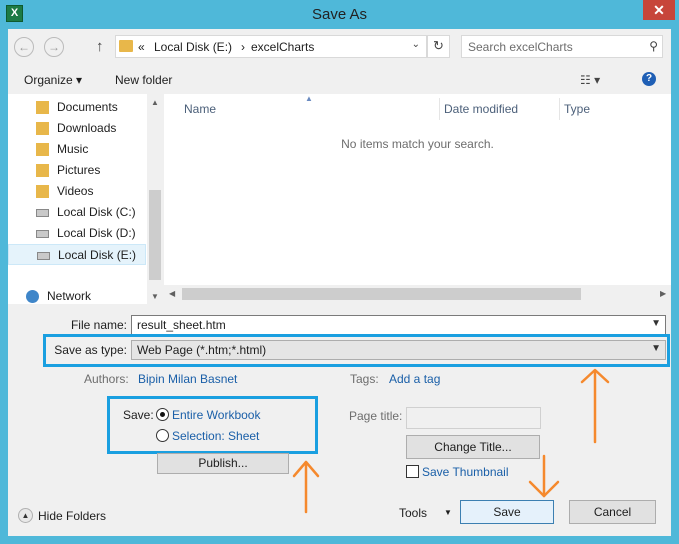 Image resolution: width=679 pixels, height=544 pixels. I want to click on annotation-arrows, so click(451, 441).